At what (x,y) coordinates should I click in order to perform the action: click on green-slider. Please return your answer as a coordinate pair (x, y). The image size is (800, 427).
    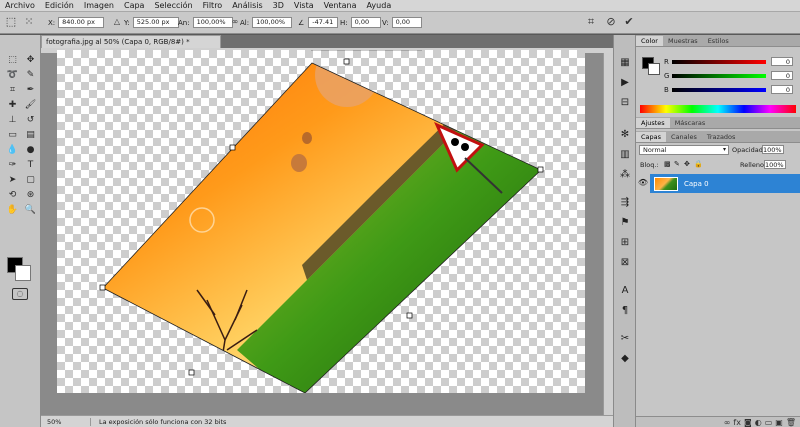
    Looking at the image, I should click on (719, 75).